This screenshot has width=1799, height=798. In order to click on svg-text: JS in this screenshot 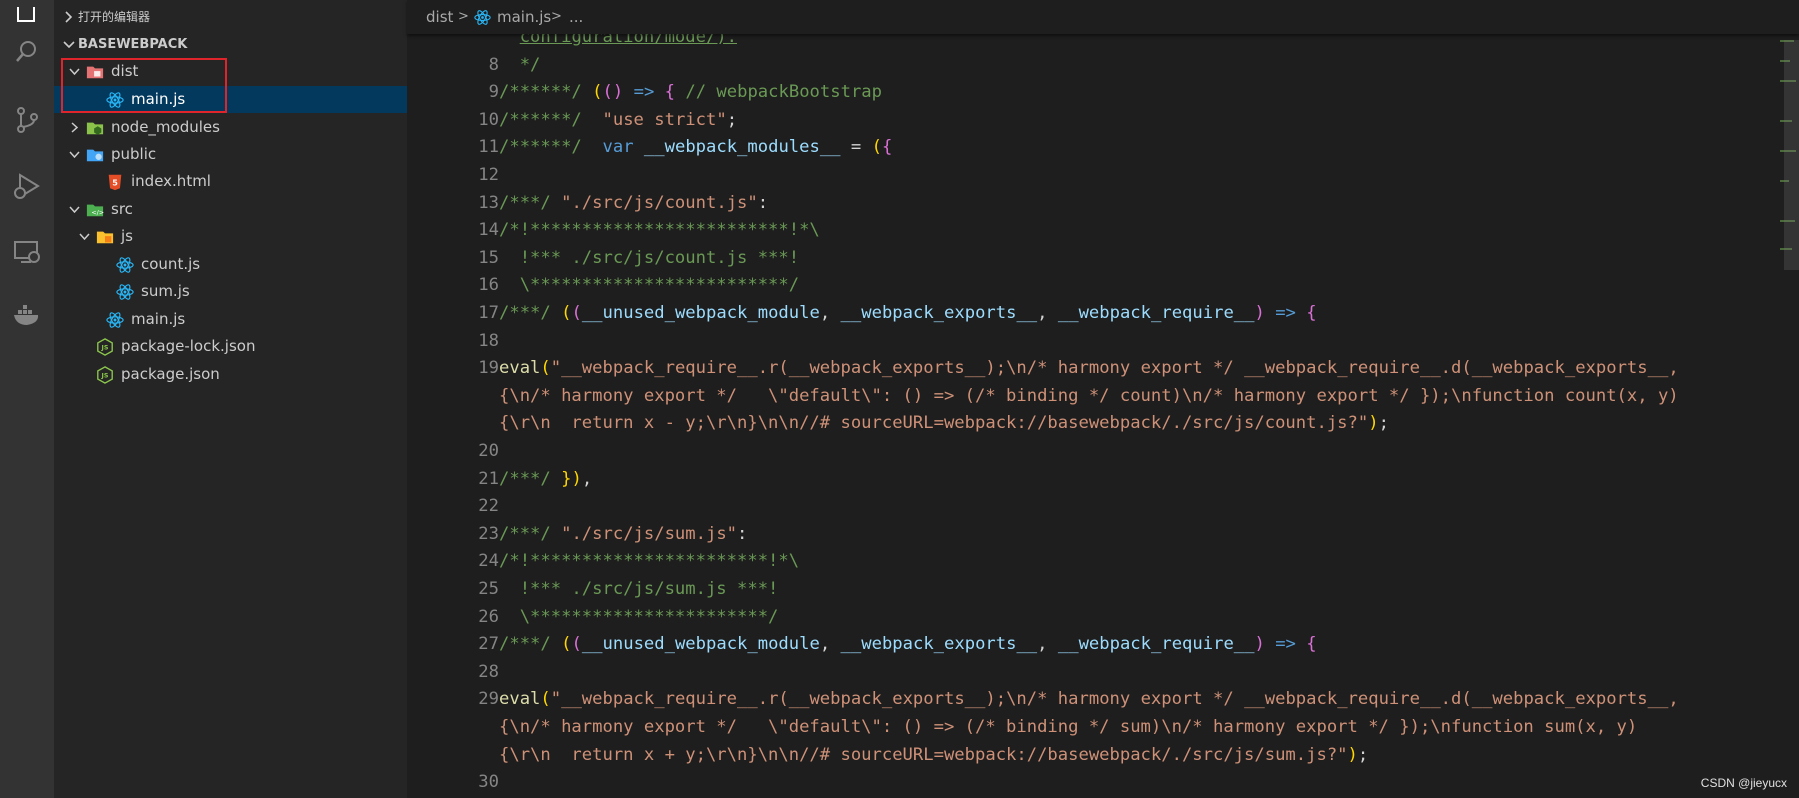, I will do `click(105, 348)`.